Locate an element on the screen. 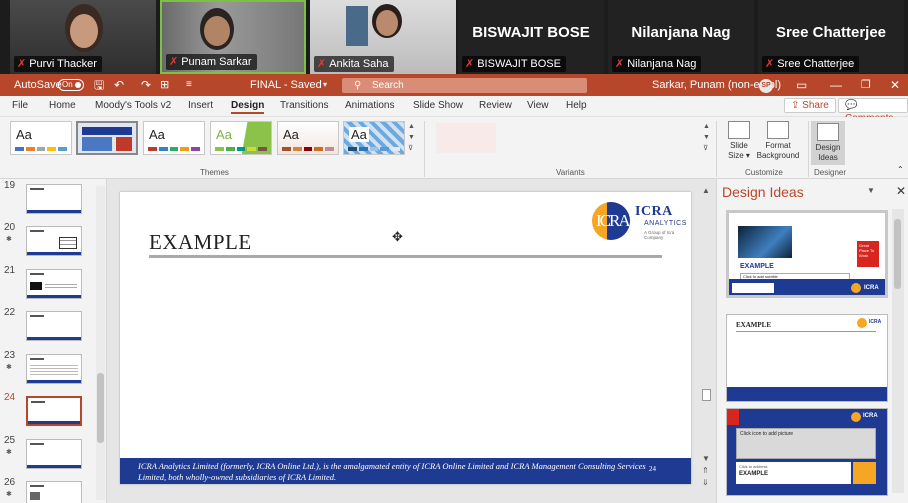  tab-animations: Animations is located at coordinates (369, 105).